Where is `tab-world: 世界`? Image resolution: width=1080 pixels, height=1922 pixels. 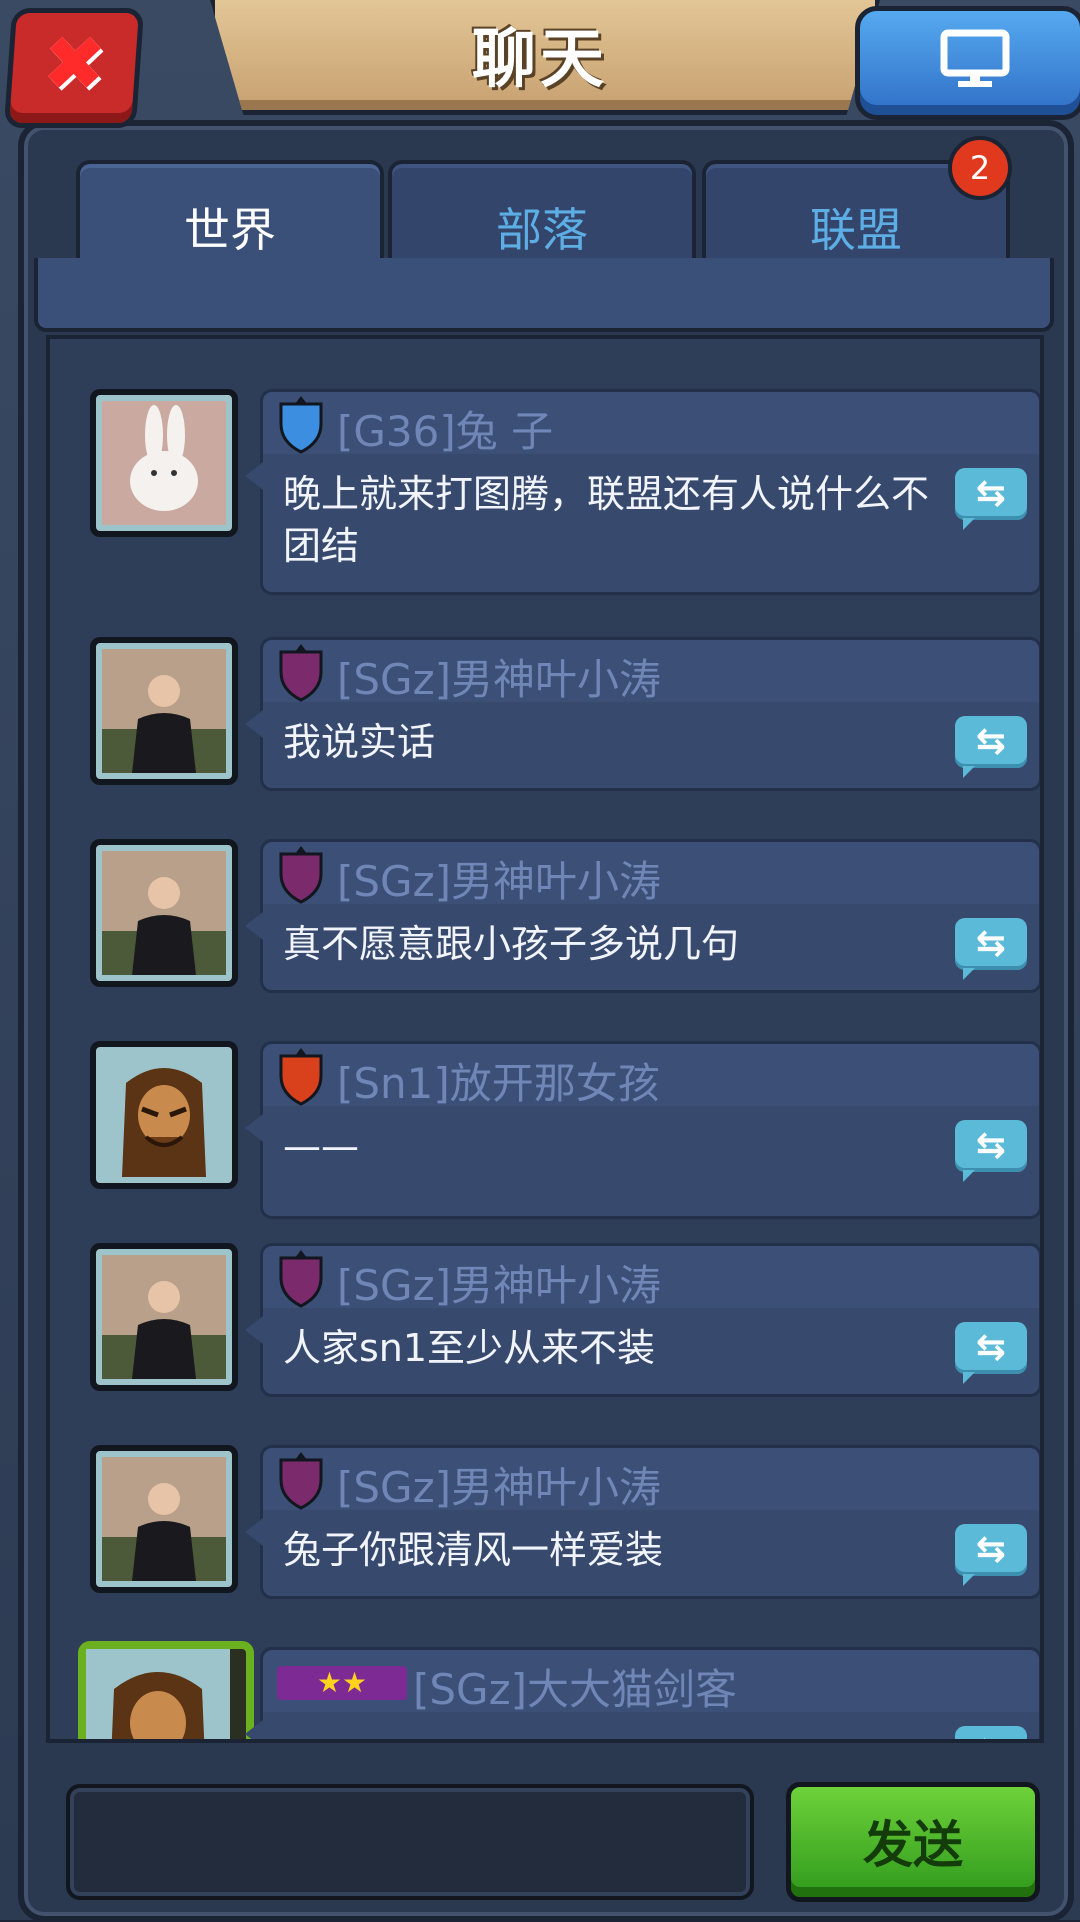 tab-world: 世界 is located at coordinates (230, 217).